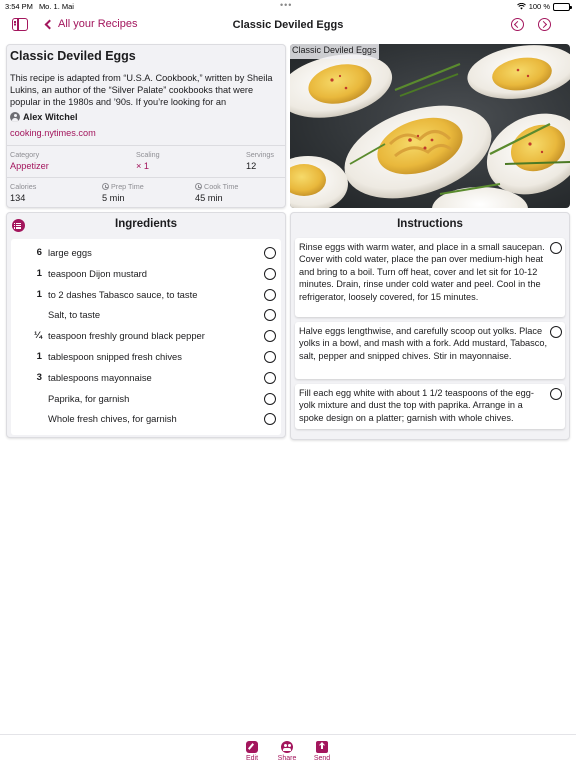 This screenshot has width=576, height=768. I want to click on battery-percent: 100 %, so click(539, 6).